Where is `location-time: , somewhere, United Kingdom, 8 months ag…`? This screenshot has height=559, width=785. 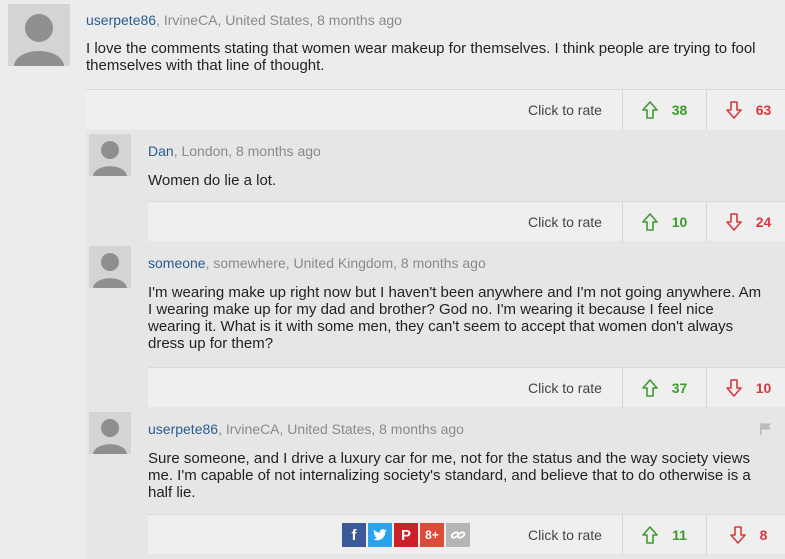 location-time: , somewhere, United Kingdom, 8 months ag… is located at coordinates (345, 263).